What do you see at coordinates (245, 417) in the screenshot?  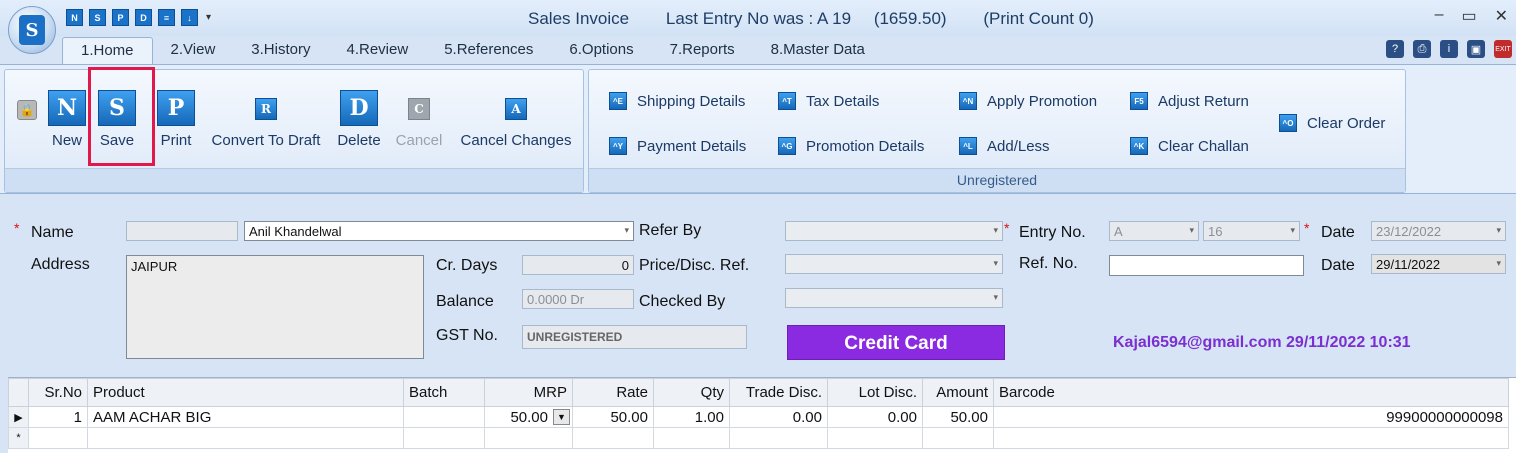 I see `cell-product: AAM ACHAR BIG` at bounding box center [245, 417].